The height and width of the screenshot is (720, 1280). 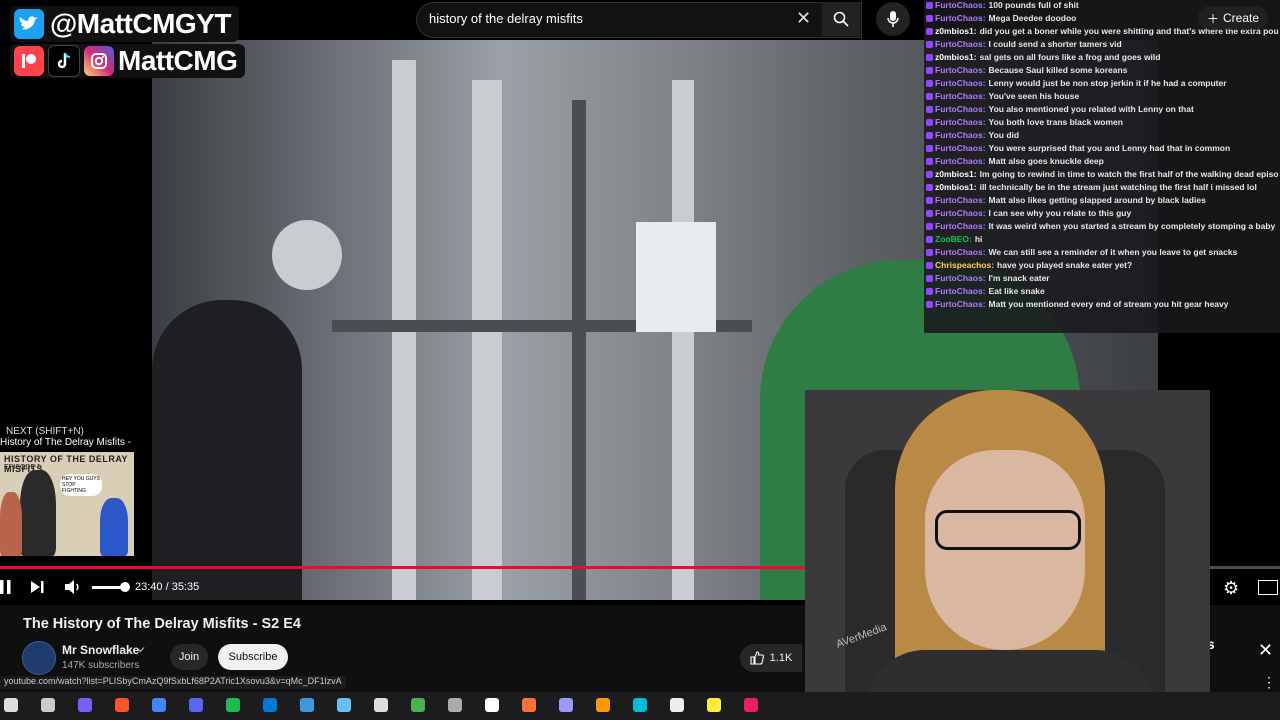 I want to click on chat-text: You've seen his house, so click(x=1034, y=96).